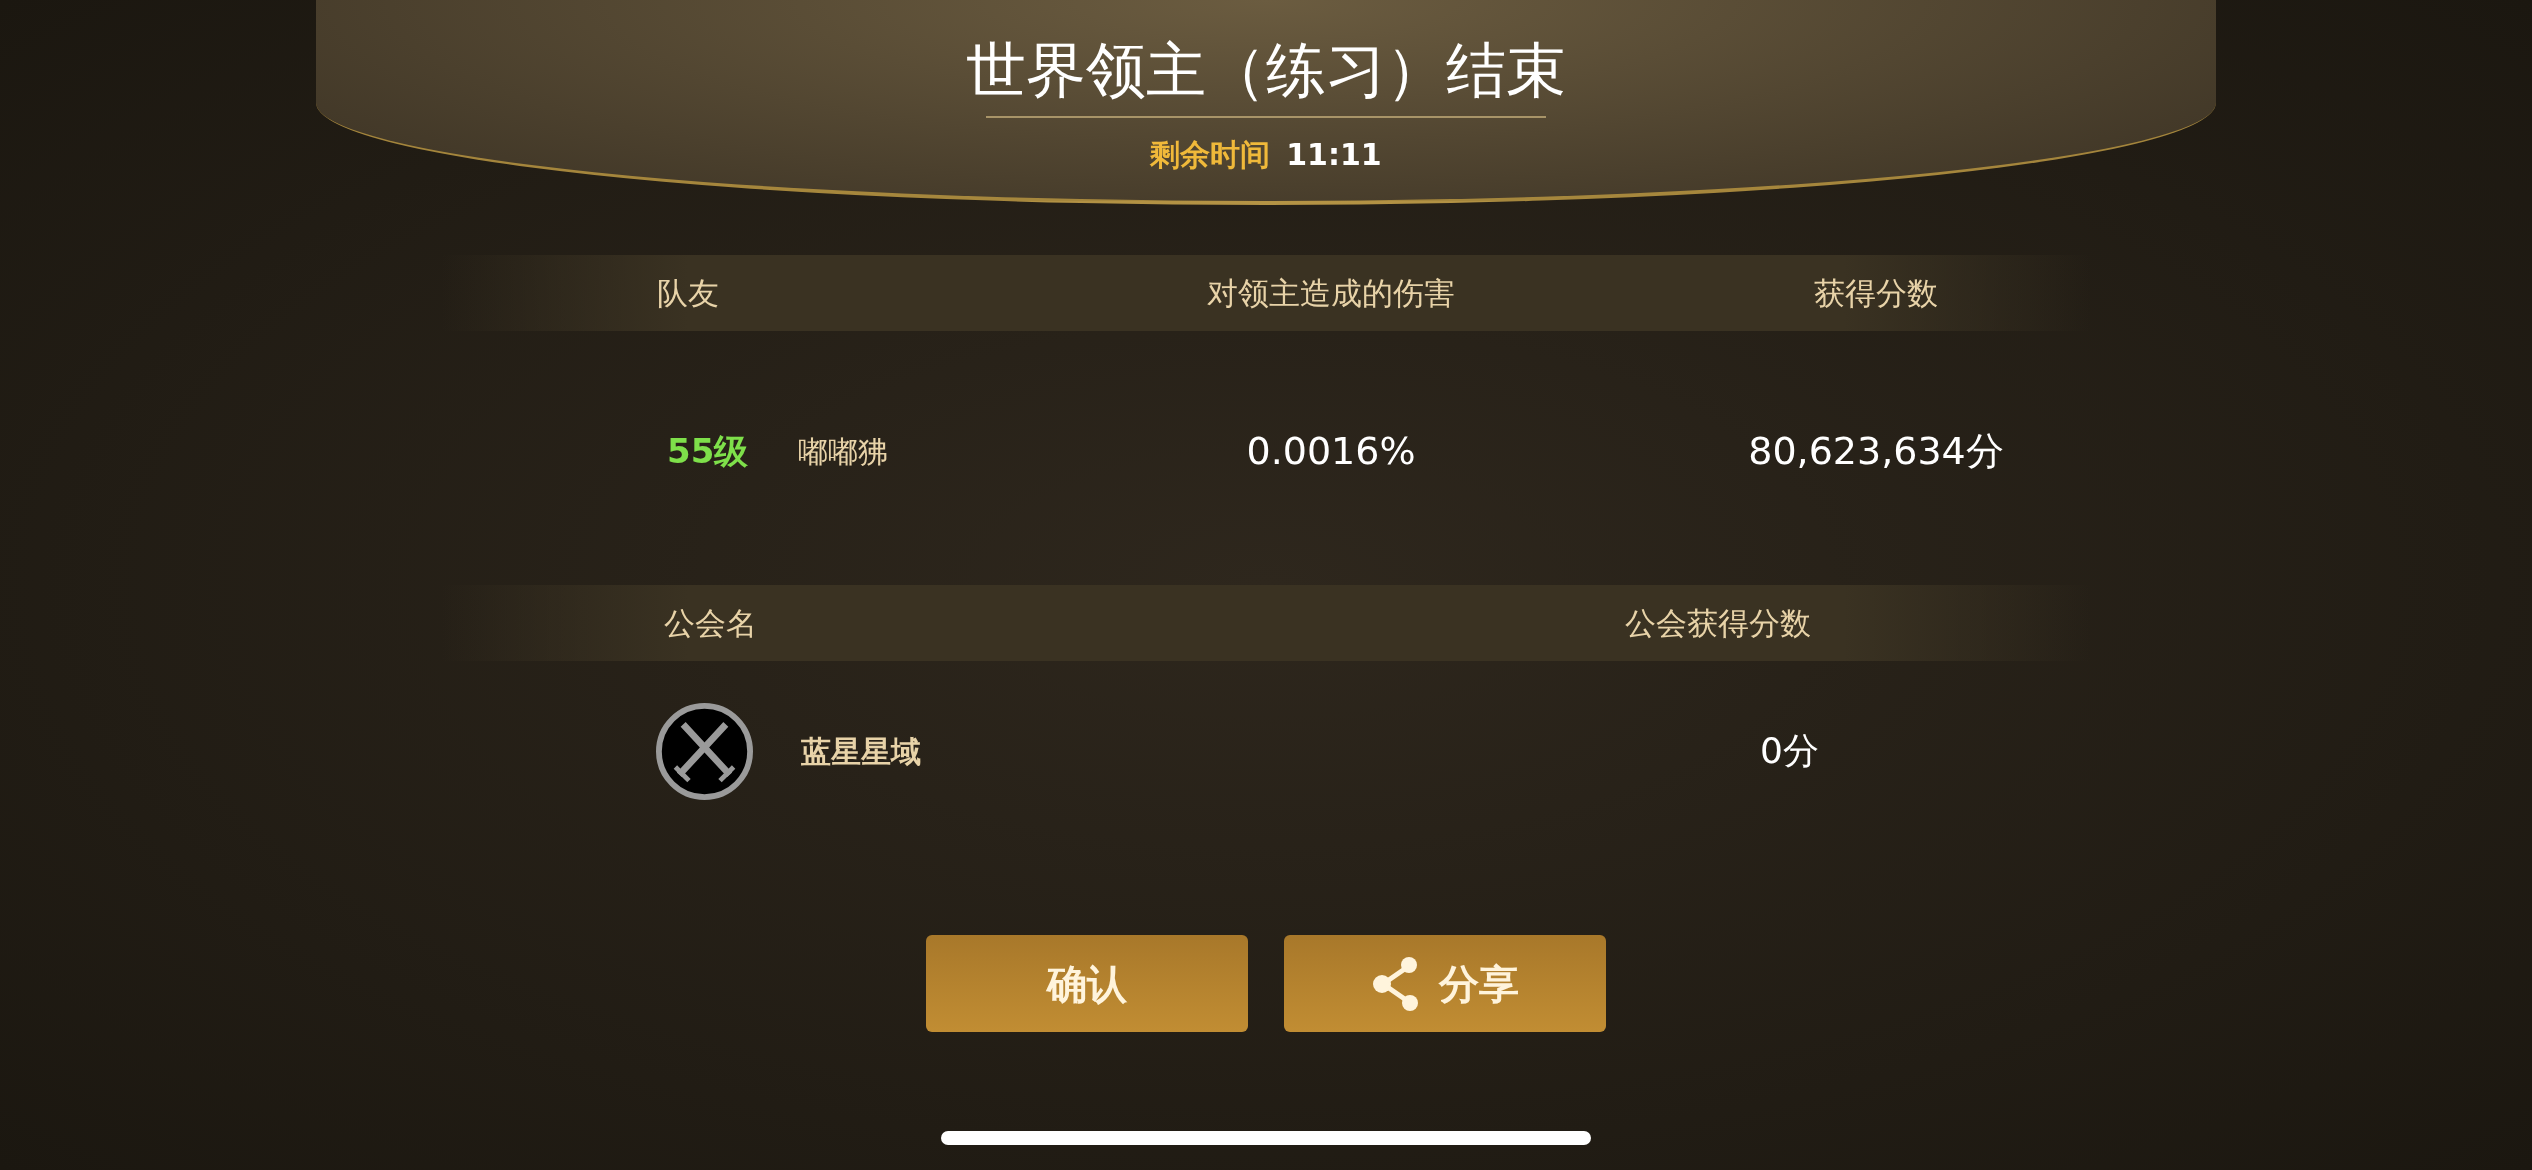  Describe the element at coordinates (710, 623) in the screenshot. I see `column-header: 公会名` at that location.